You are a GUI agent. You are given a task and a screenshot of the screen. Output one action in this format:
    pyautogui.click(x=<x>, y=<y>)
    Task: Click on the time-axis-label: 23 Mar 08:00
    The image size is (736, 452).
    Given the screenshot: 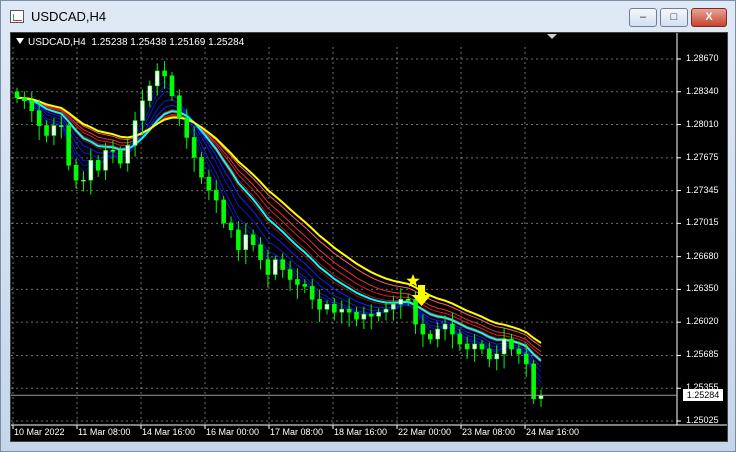 What is the action you would take?
    pyautogui.click(x=489, y=432)
    